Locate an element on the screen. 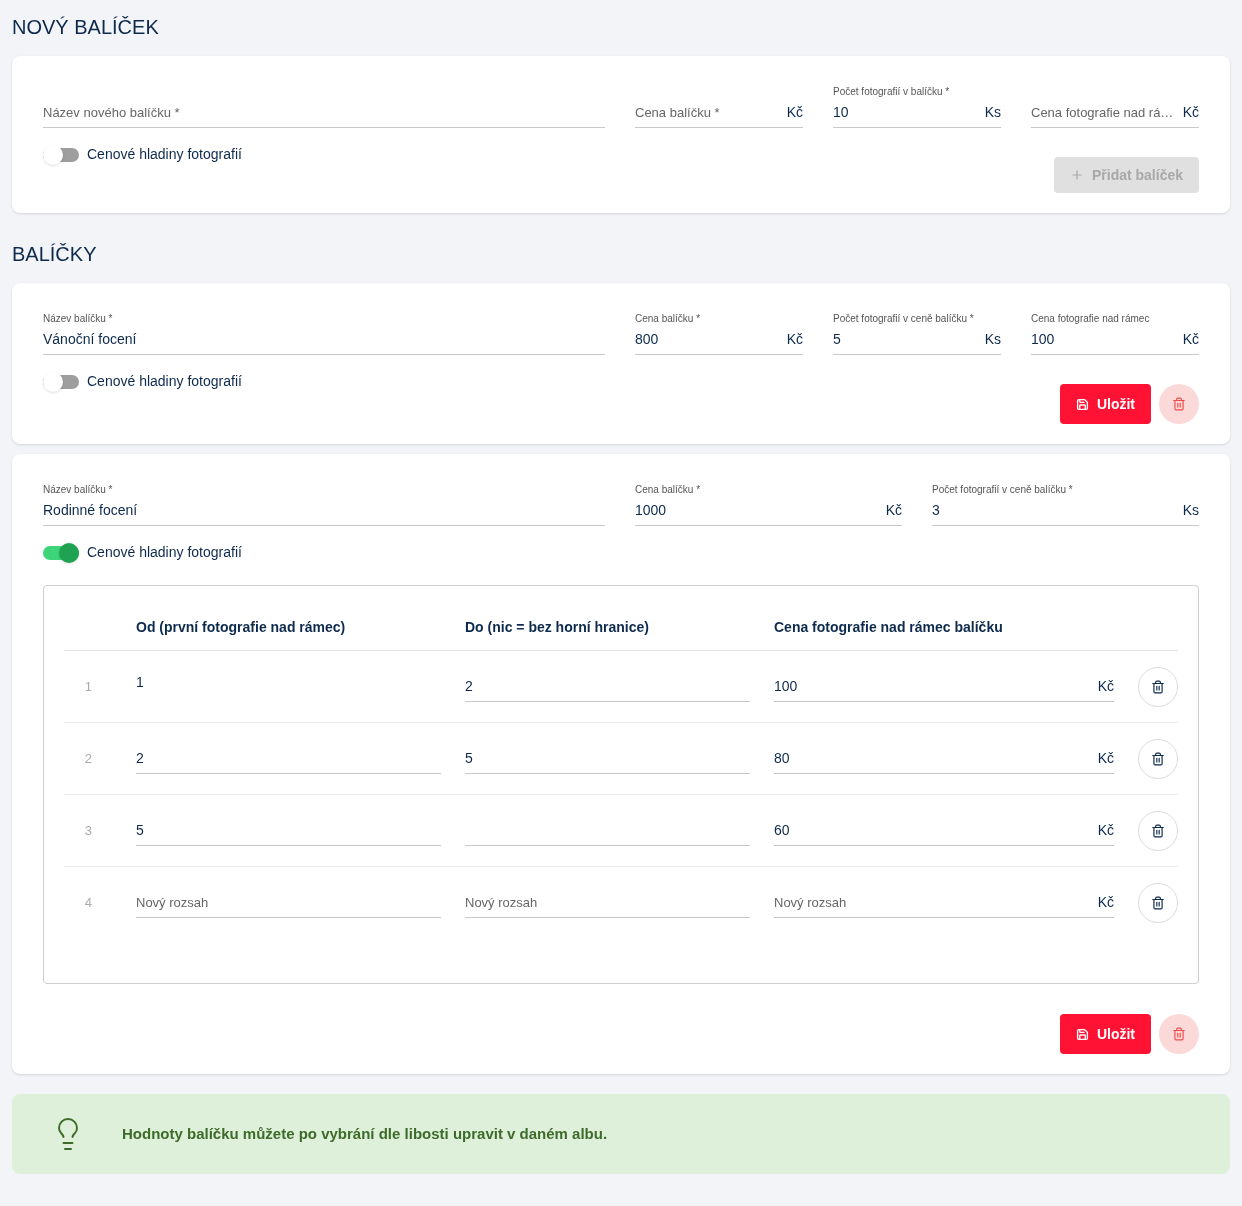 The image size is (1242, 1206). input-field: Vánoční focení is located at coordinates (324, 340).